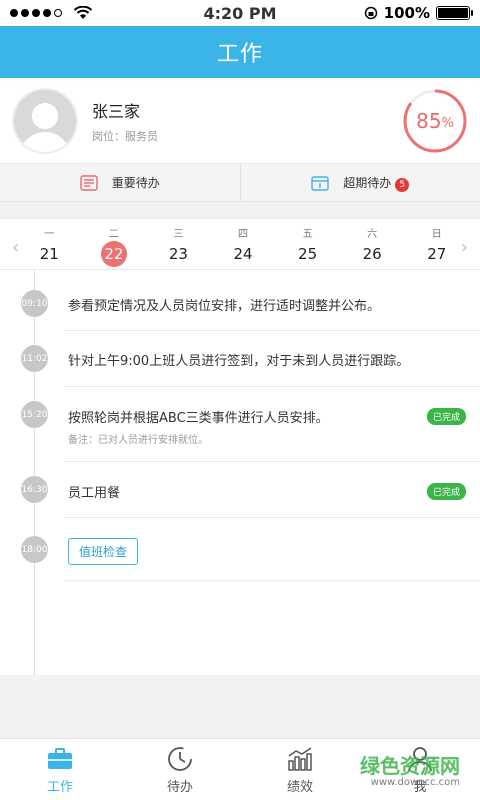  I want to click on day-sat: 六 26, so click(372, 243).